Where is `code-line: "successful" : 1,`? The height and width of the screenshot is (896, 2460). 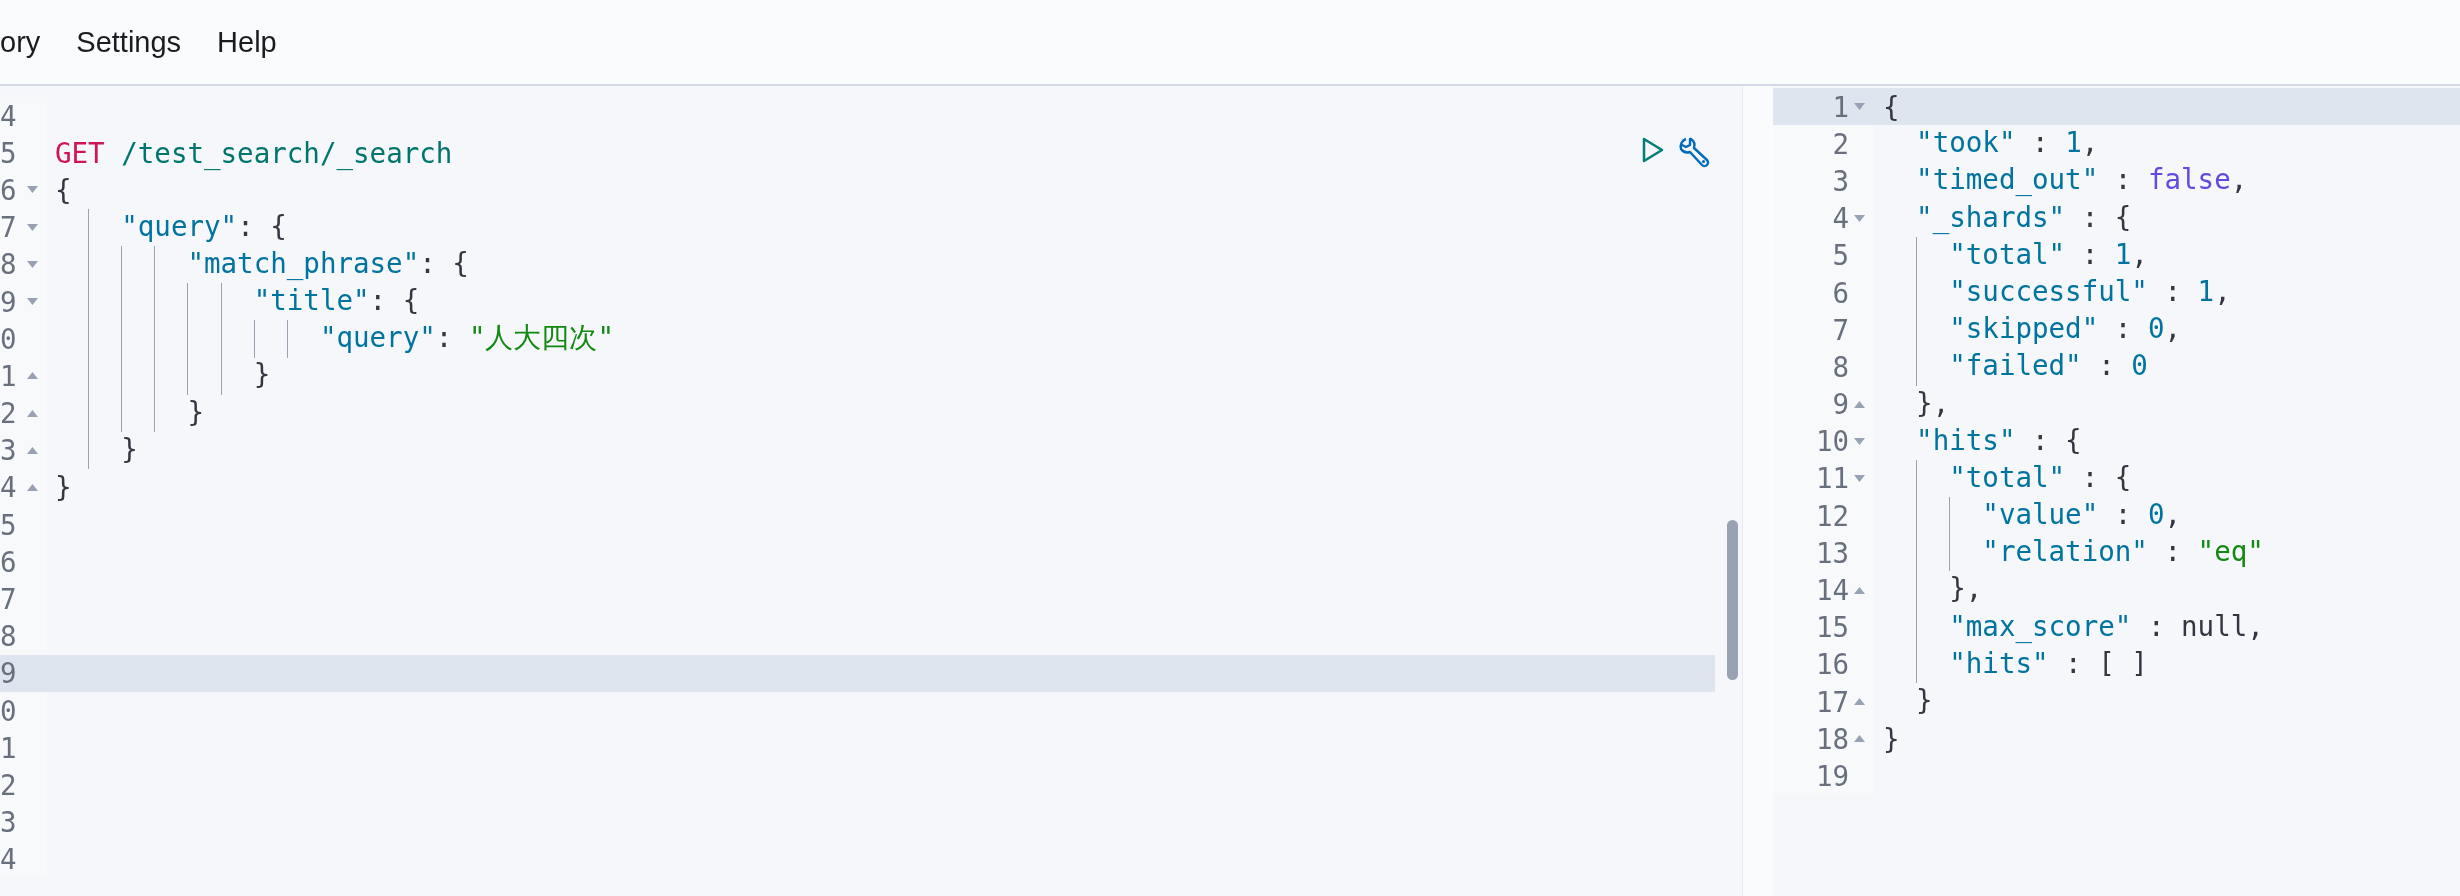
code-line: "successful" : 1, is located at coordinates (2057, 292).